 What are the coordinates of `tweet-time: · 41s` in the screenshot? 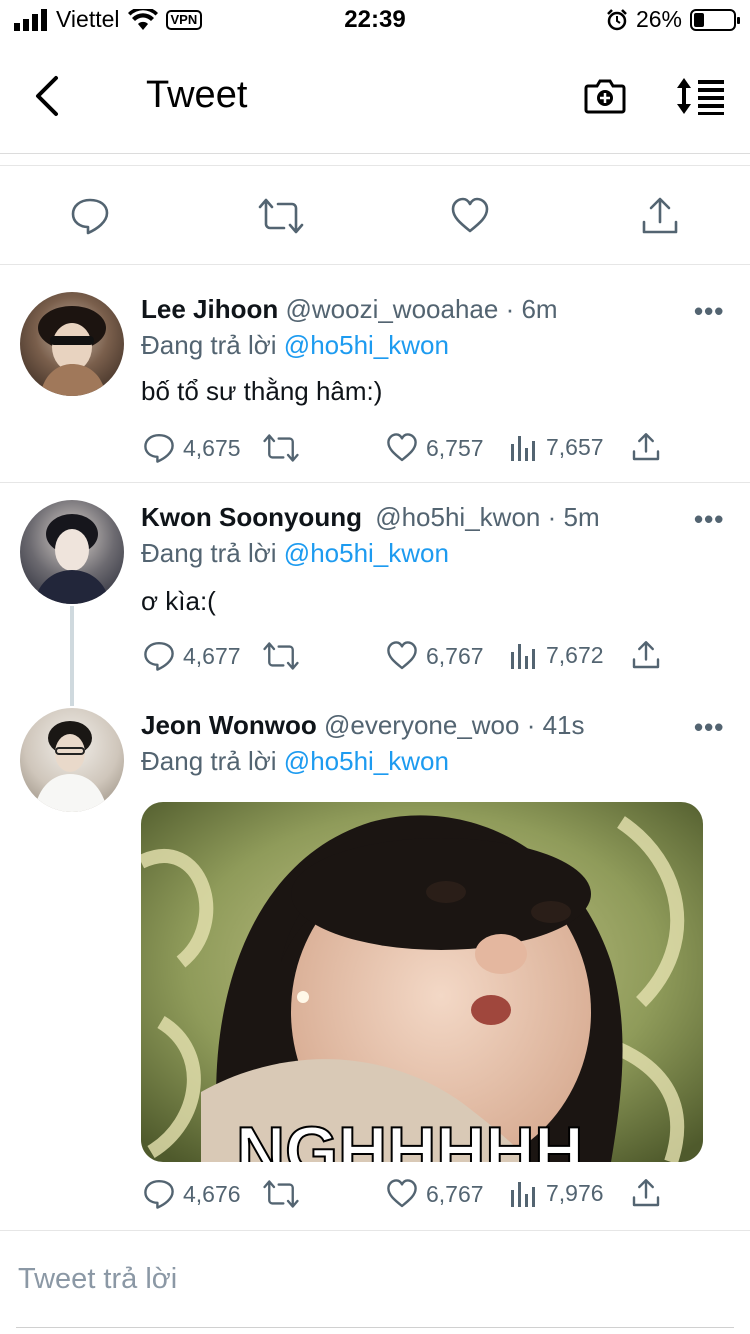 It's located at (555, 725).